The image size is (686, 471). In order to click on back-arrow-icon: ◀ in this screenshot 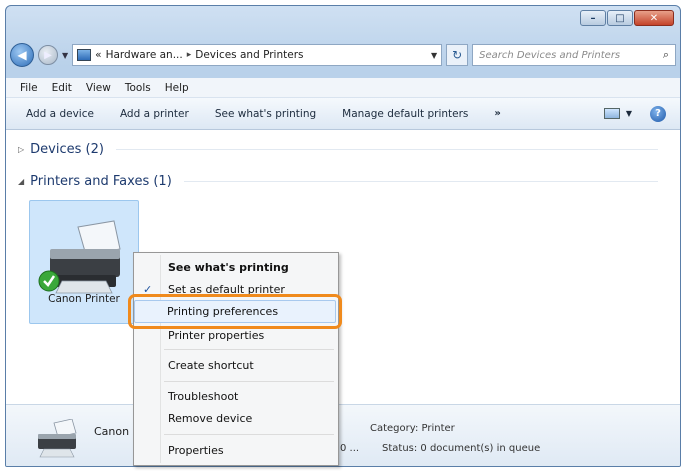, I will do `click(22, 55)`.